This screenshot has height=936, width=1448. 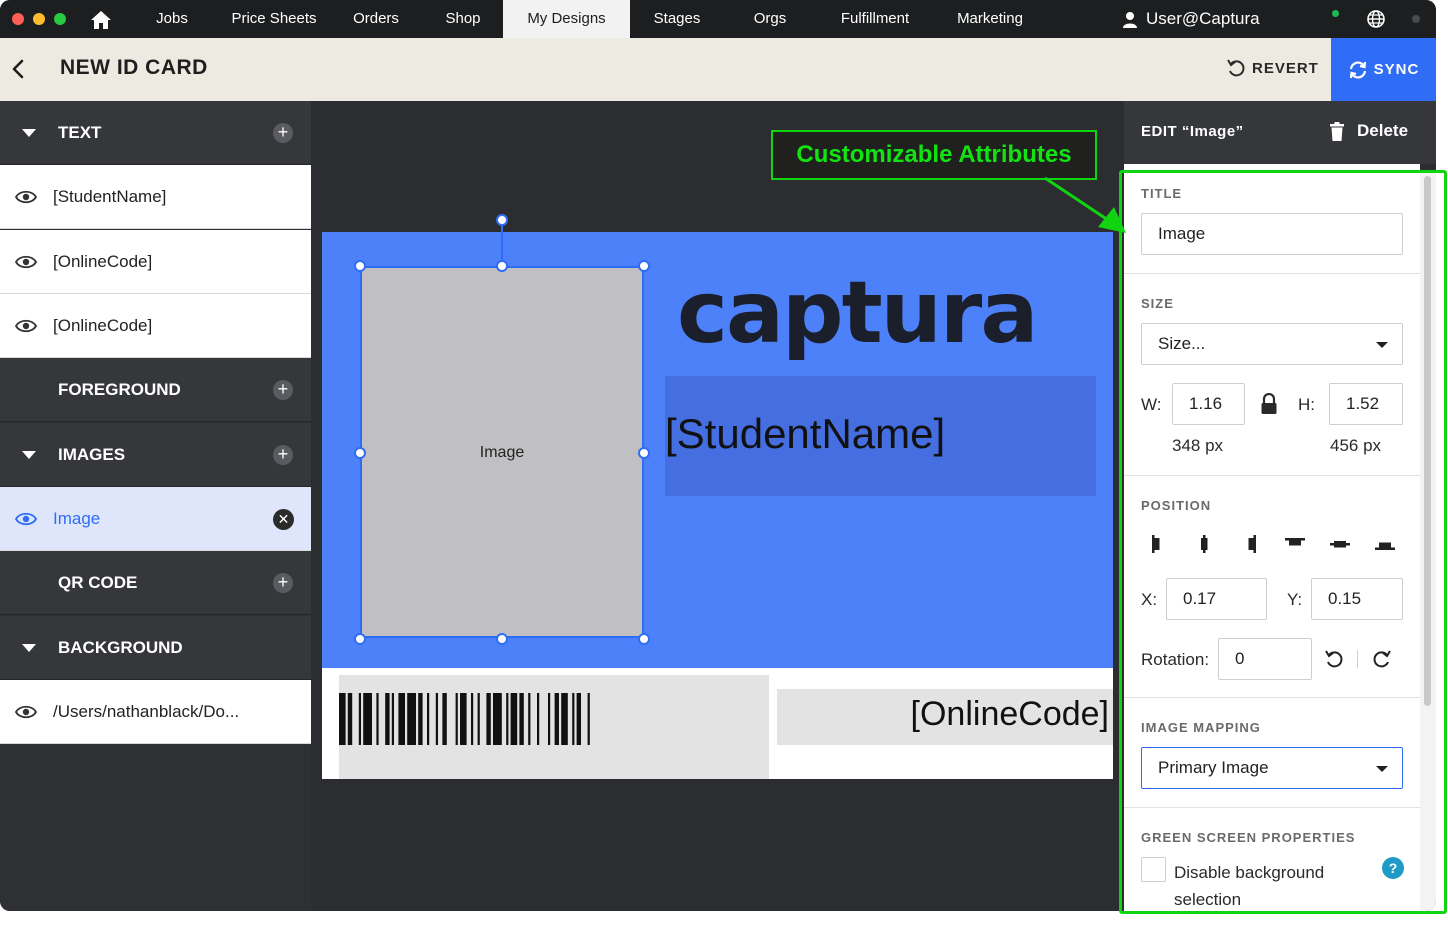 I want to click on revert-label: REVERT, so click(x=1285, y=68).